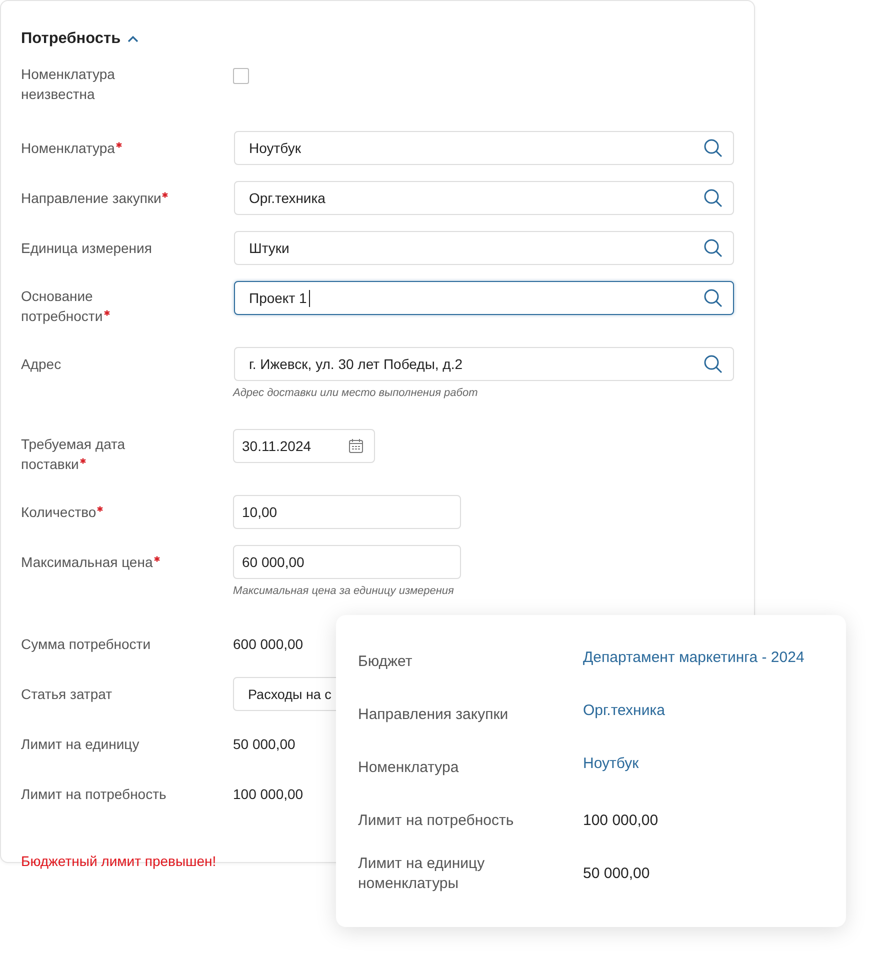 The height and width of the screenshot is (960, 880). Describe the element at coordinates (73, 454) in the screenshot. I see `field-label: Требуемая дата поставки` at that location.